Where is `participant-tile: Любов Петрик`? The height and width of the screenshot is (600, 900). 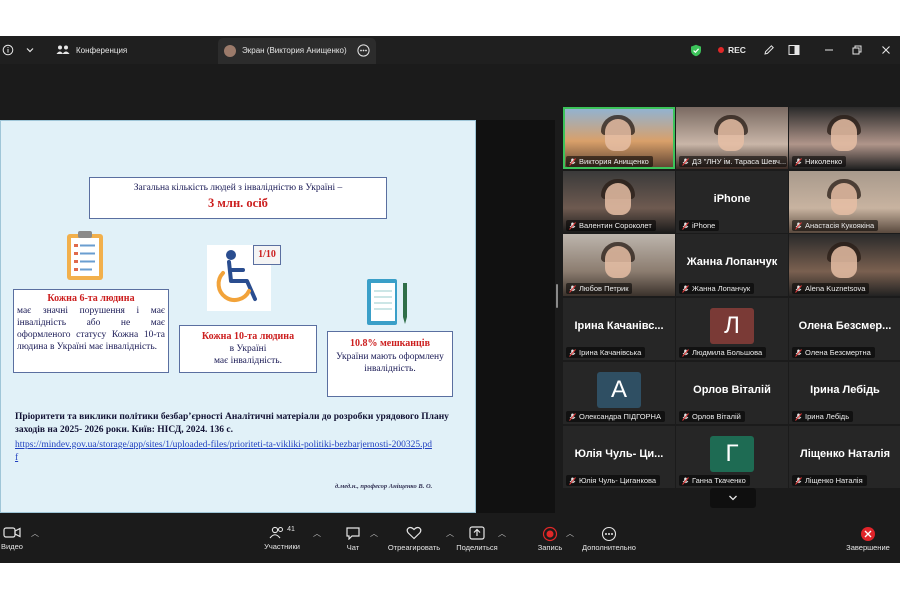
participant-tile: Любов Петрик is located at coordinates (619, 265).